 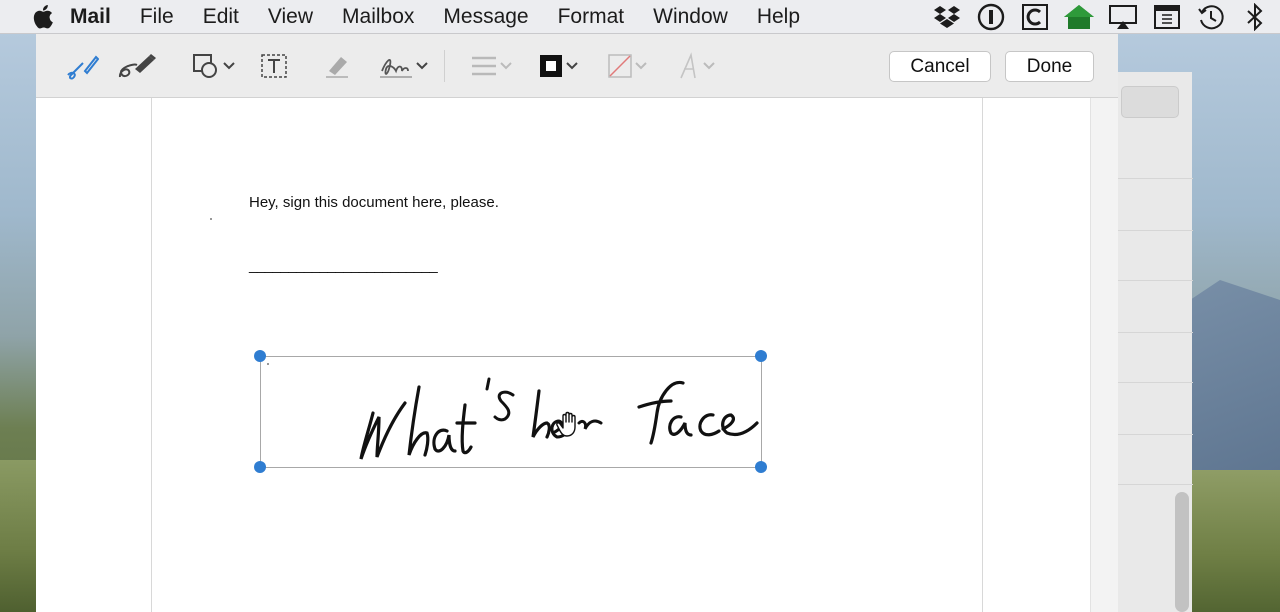 What do you see at coordinates (558, 66) in the screenshot?
I see `border-color-tool-icon` at bounding box center [558, 66].